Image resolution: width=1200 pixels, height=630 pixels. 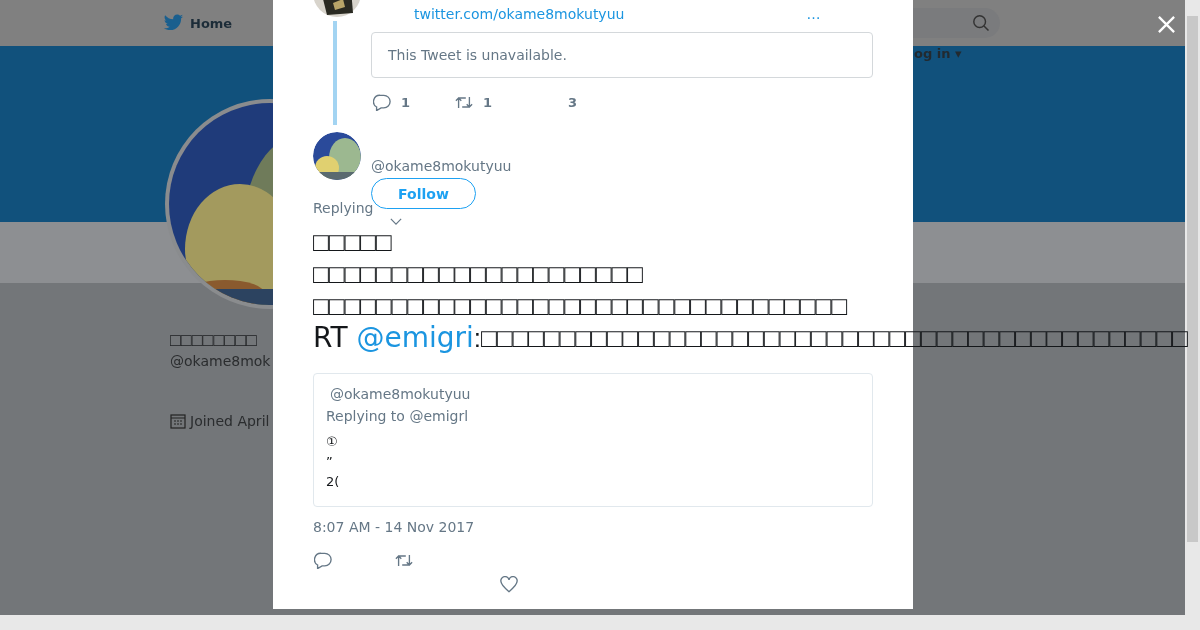 I want to click on retweet-count: 1, so click(x=488, y=102).